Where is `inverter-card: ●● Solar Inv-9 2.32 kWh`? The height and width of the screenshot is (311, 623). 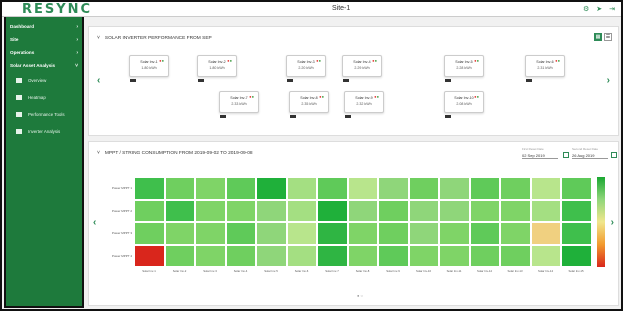 inverter-card: ●● Solar Inv-9 2.32 kWh is located at coordinates (364, 102).